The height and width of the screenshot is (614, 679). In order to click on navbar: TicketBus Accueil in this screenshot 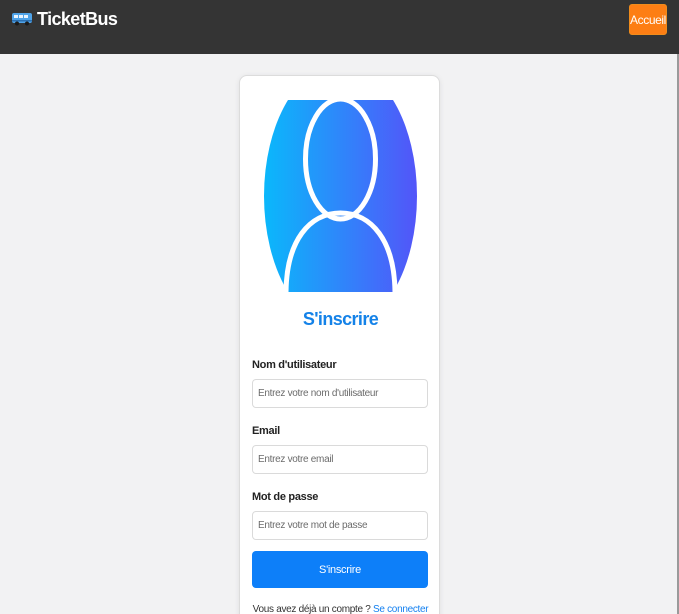, I will do `click(339, 27)`.